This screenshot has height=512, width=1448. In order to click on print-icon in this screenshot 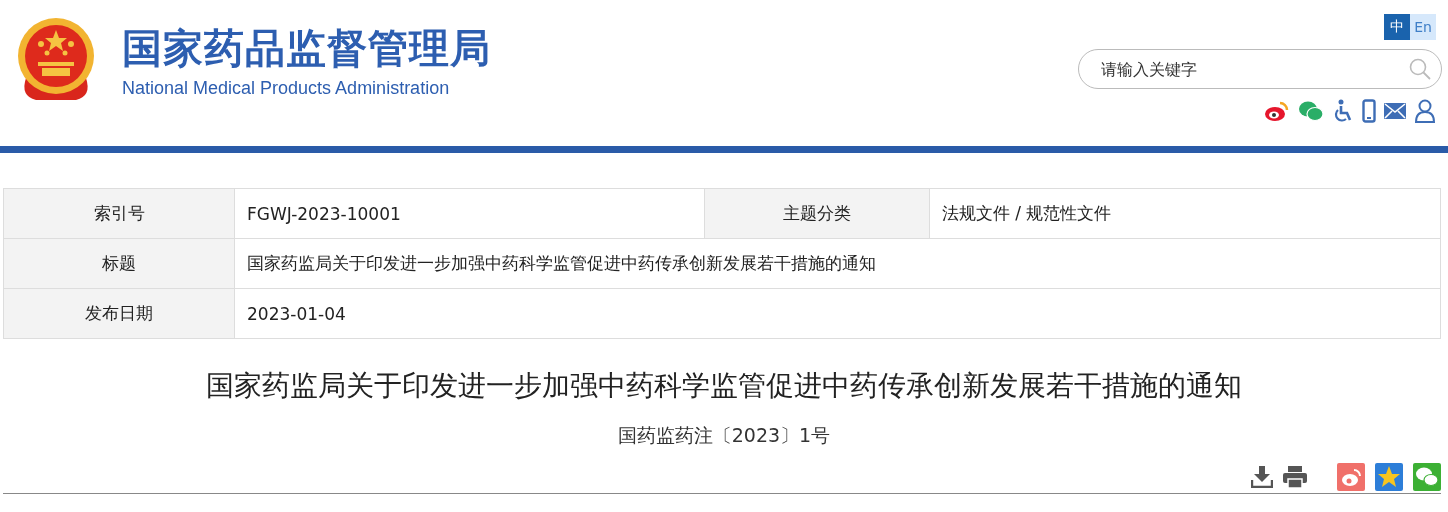, I will do `click(1295, 477)`.